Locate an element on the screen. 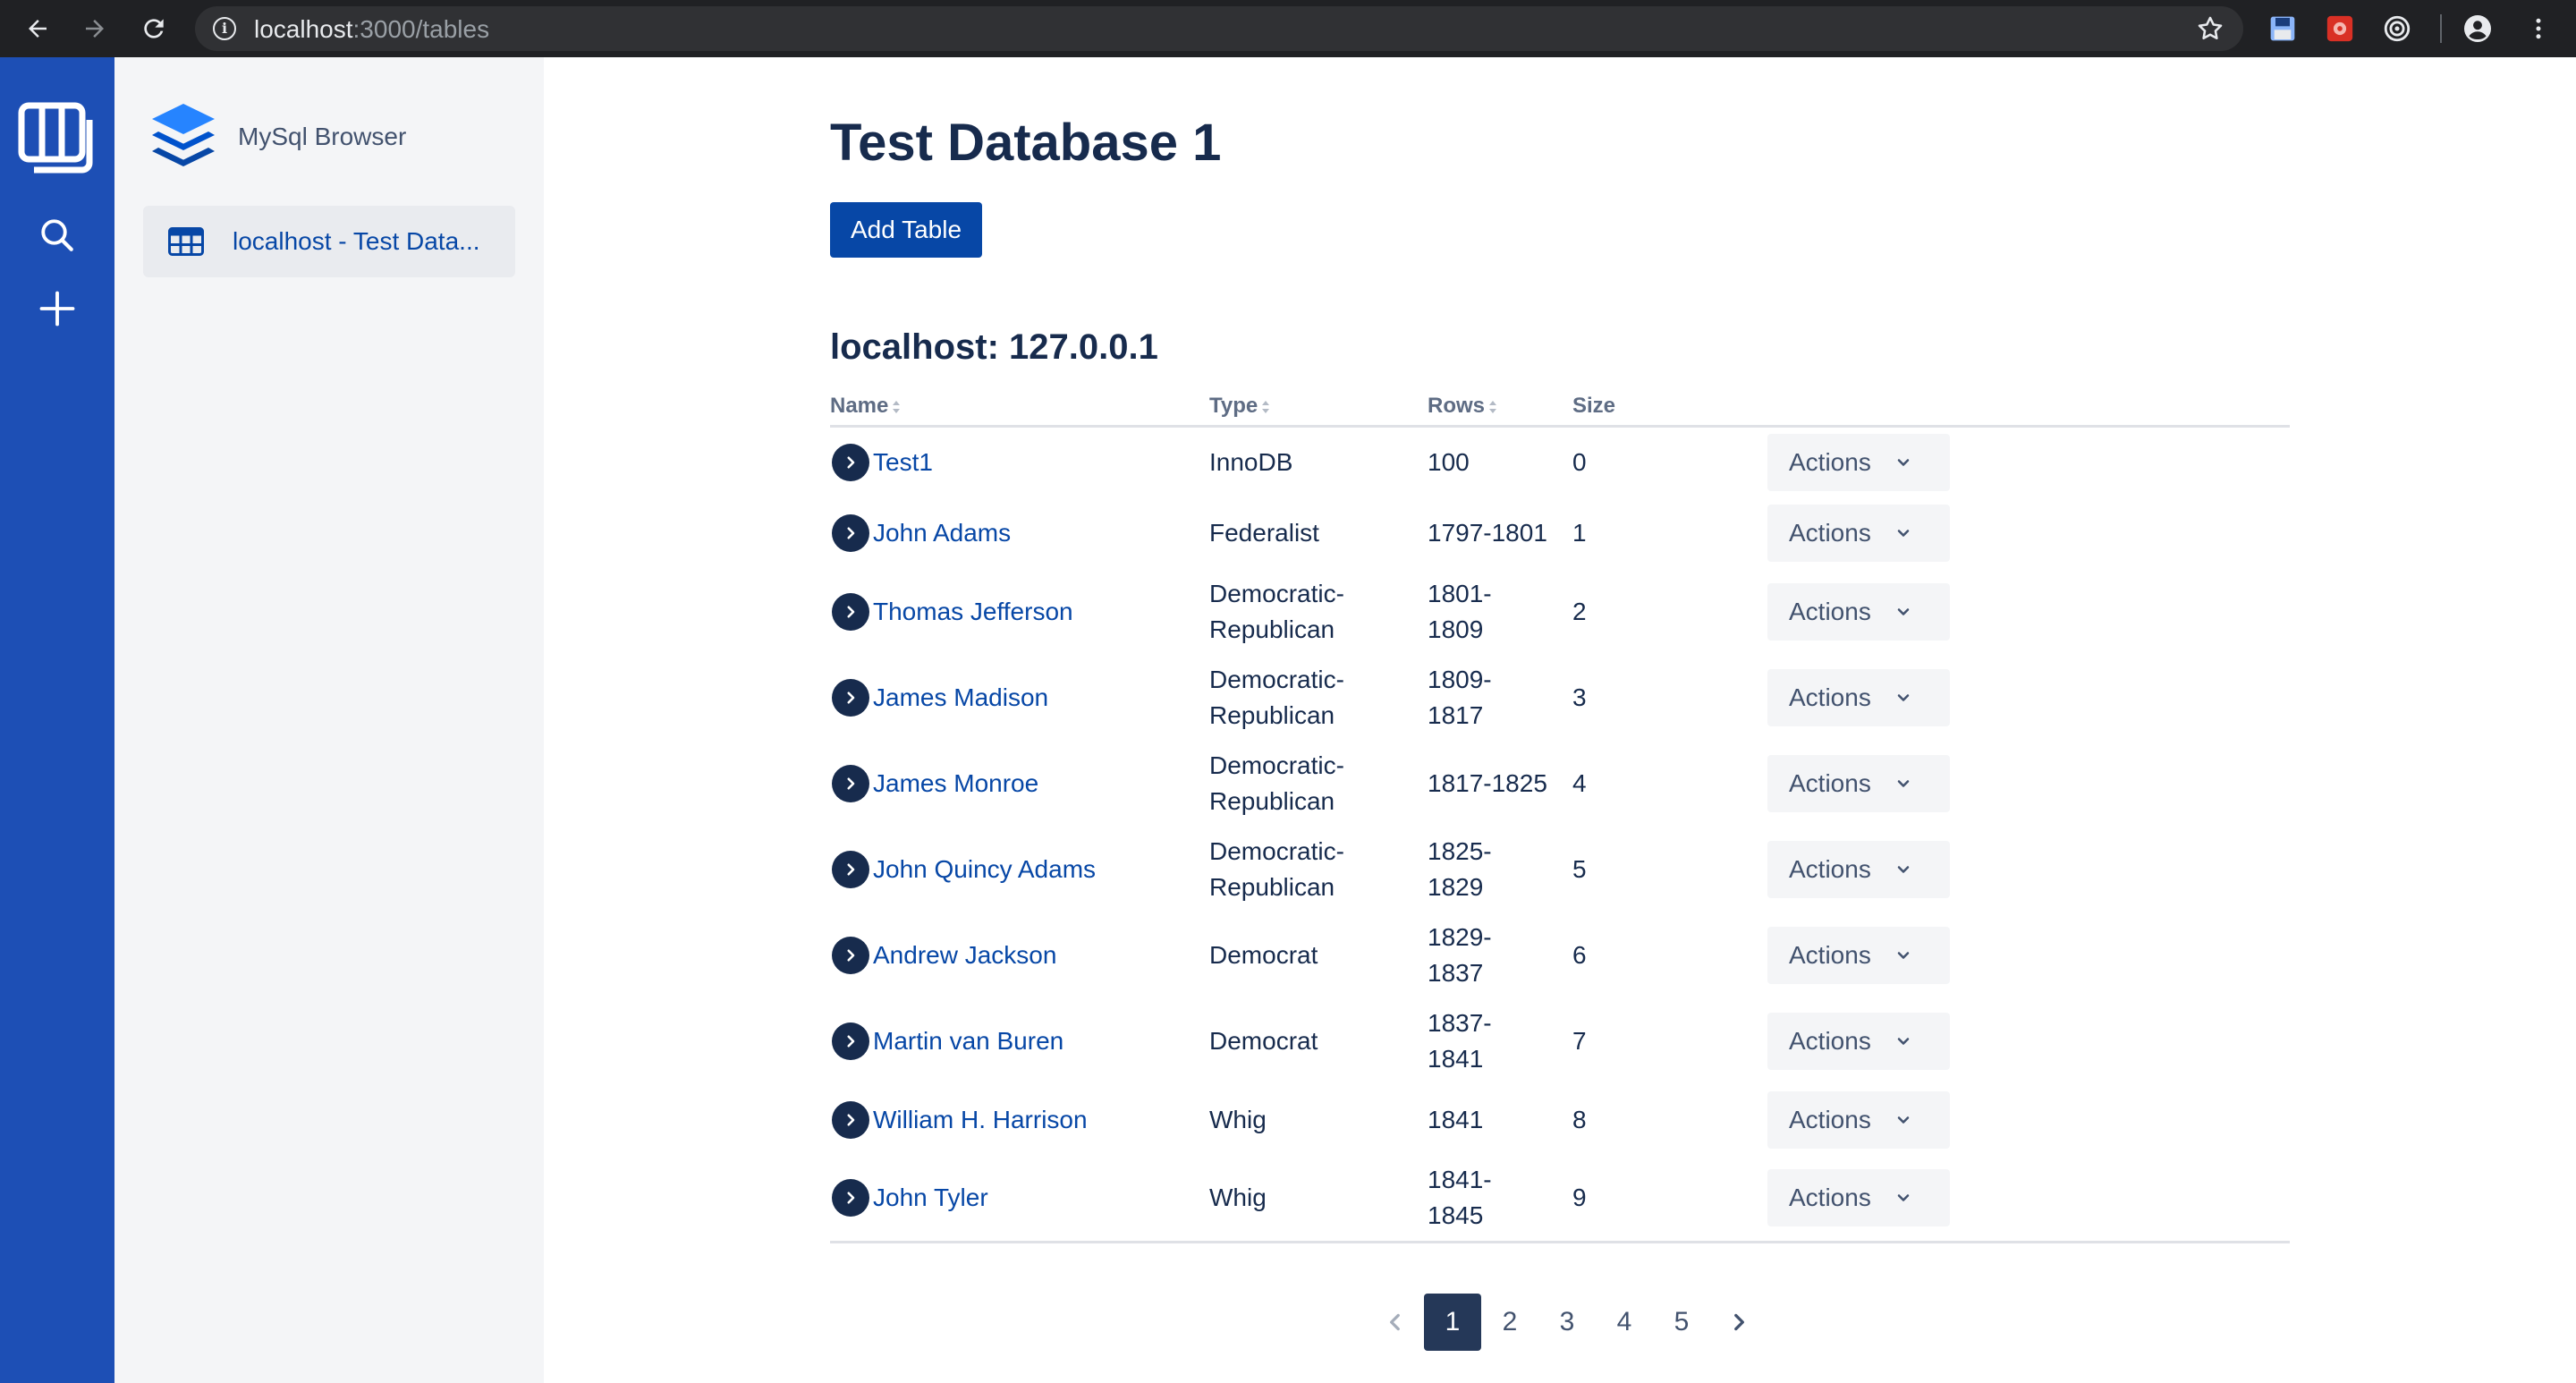 The height and width of the screenshot is (1383, 2576). browser-toolbar: i localhost:3000/tables is located at coordinates (1288, 29).